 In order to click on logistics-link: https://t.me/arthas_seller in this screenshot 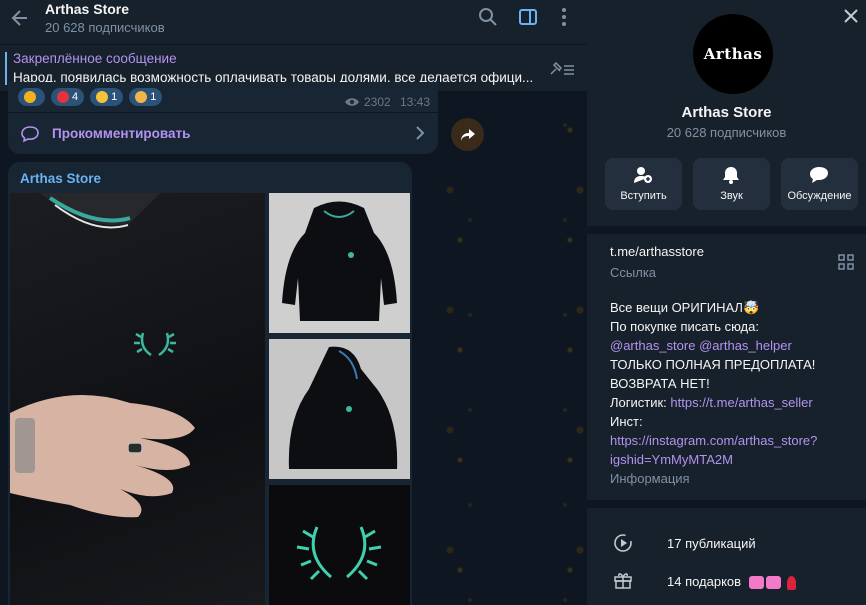, I will do `click(741, 402)`.